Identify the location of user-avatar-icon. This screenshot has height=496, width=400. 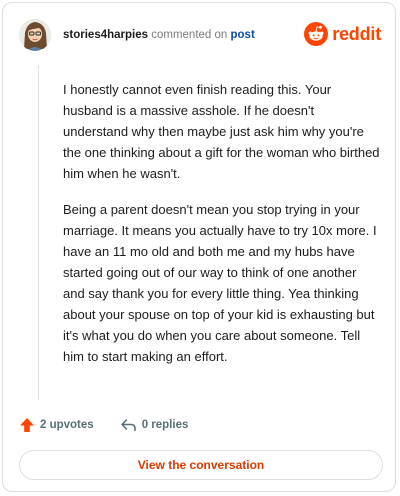
(35, 35).